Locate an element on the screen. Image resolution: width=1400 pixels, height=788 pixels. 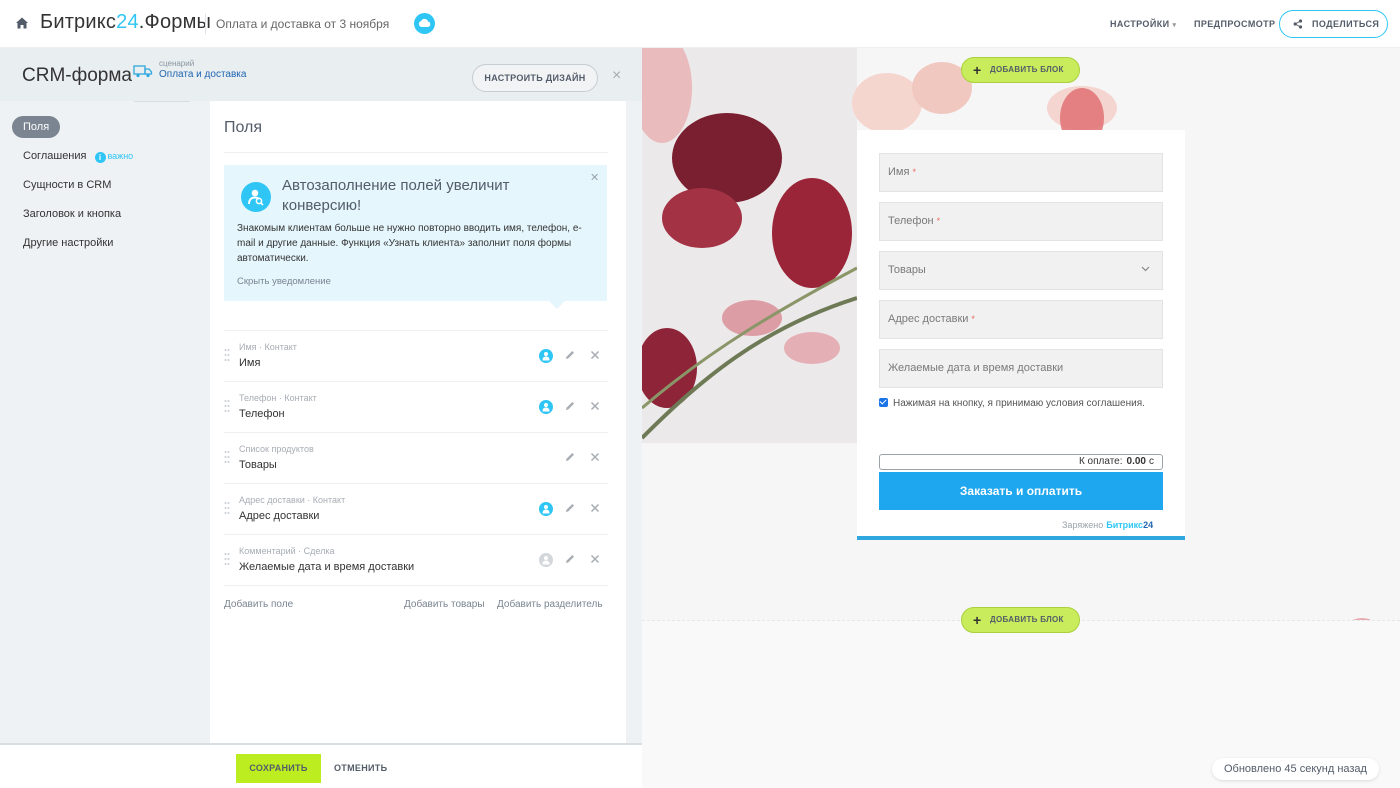
field-row: Телефон · Контакт Телефон is located at coordinates (416, 406).